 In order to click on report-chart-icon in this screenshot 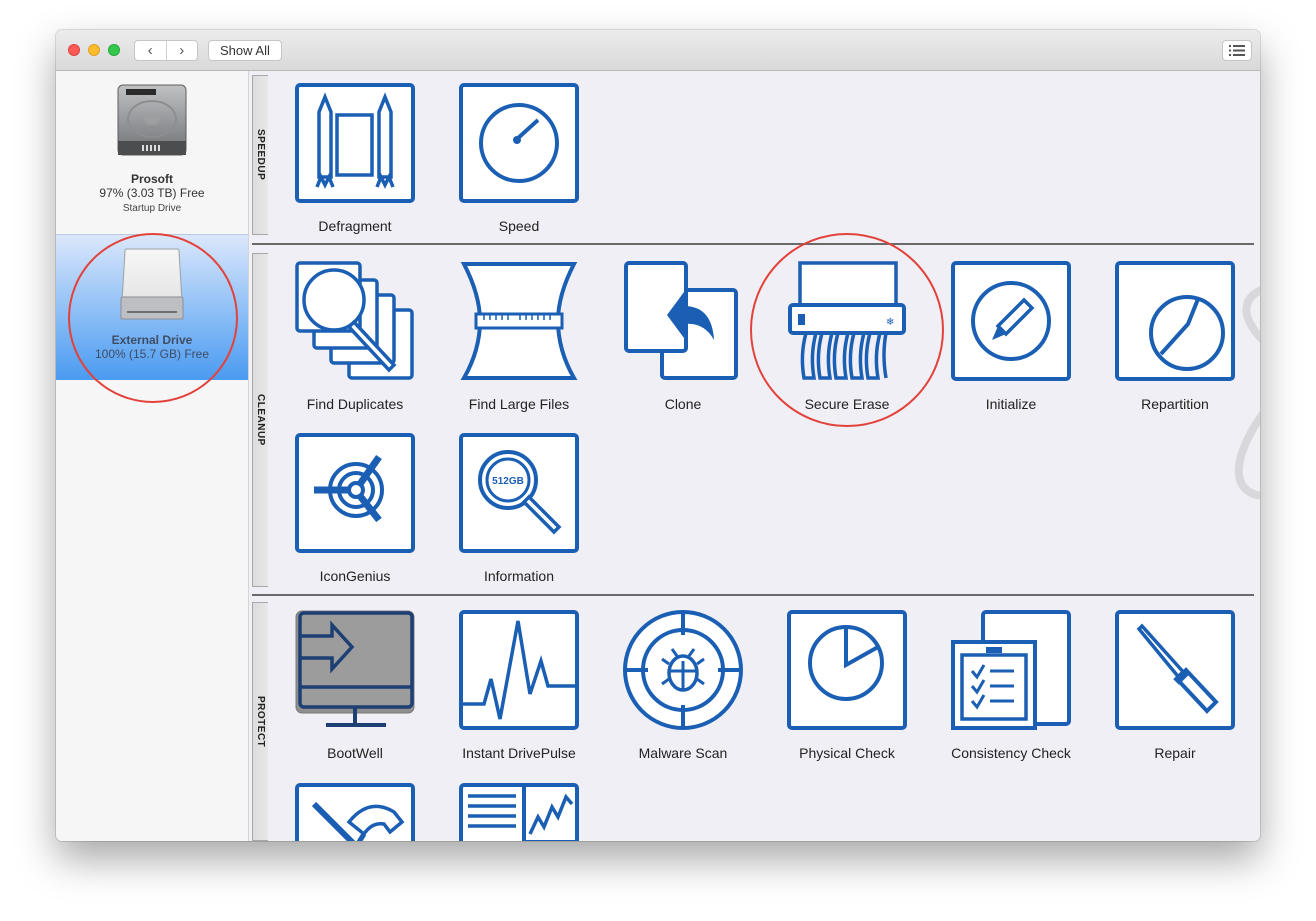, I will do `click(519, 812)`.